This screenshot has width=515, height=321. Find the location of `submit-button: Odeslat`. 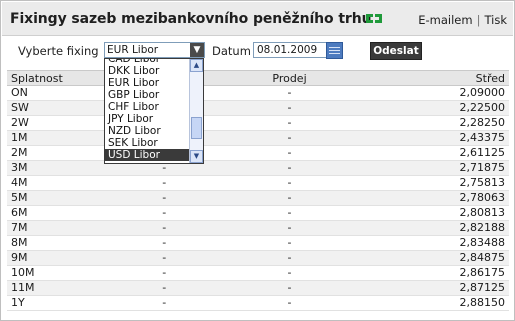

submit-button: Odeslat is located at coordinates (396, 51).